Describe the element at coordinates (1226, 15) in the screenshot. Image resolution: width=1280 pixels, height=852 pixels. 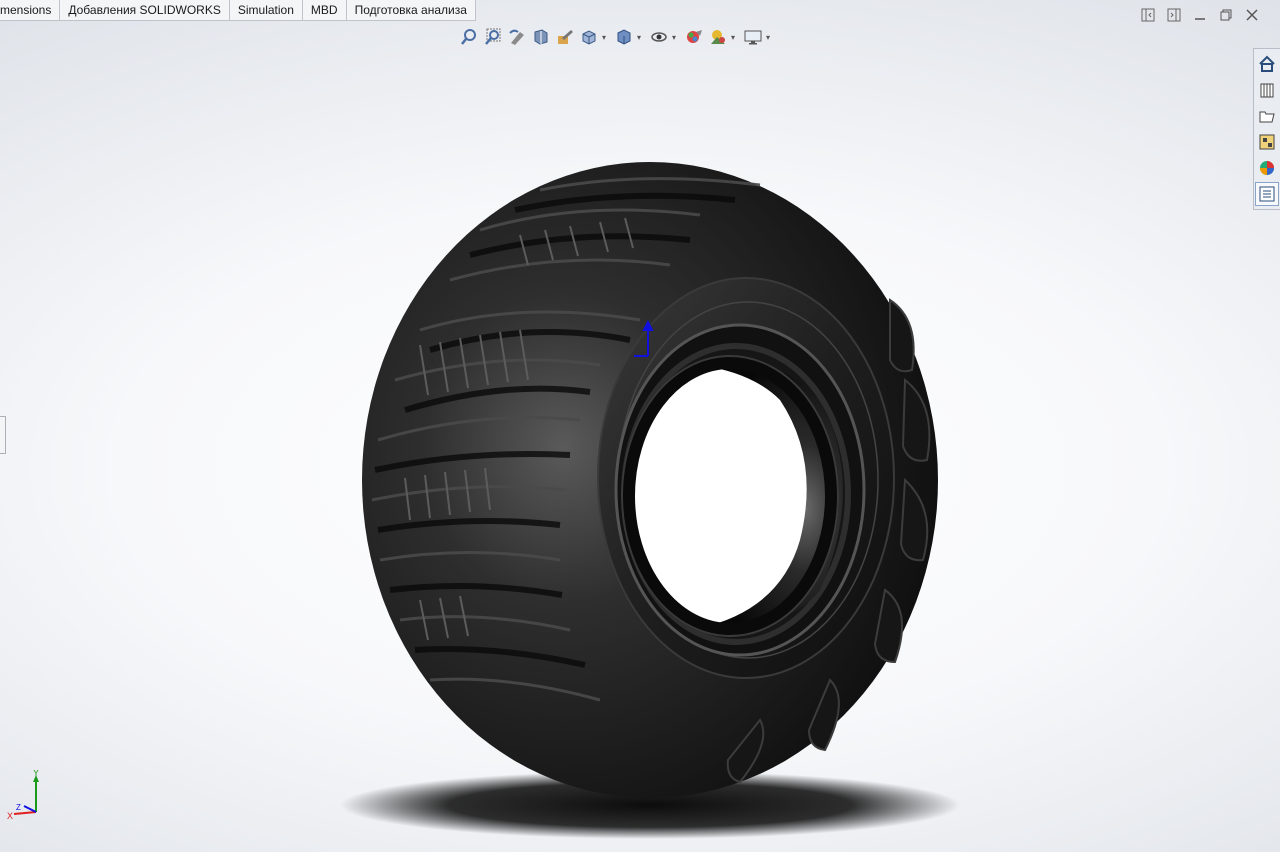
I see `restore-icon` at that location.